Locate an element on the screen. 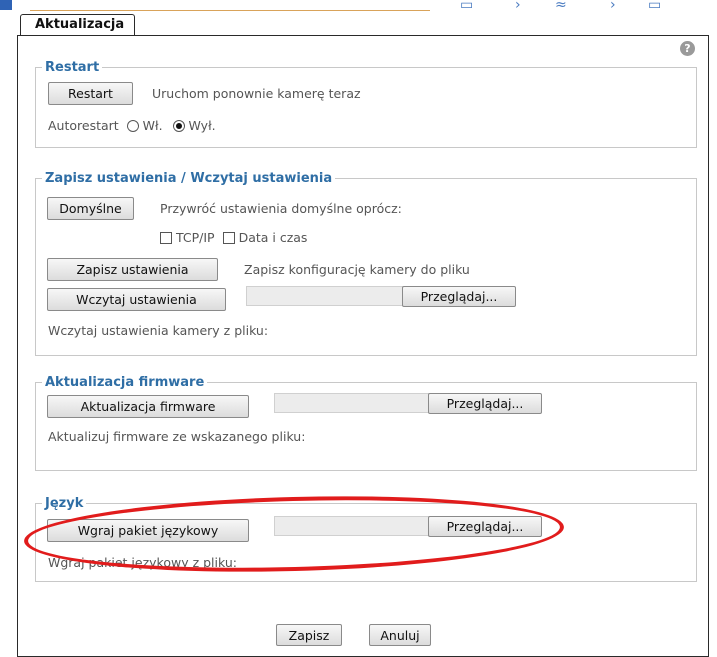 The width and height of the screenshot is (717, 657). restart-section: Restart is located at coordinates (366, 104).